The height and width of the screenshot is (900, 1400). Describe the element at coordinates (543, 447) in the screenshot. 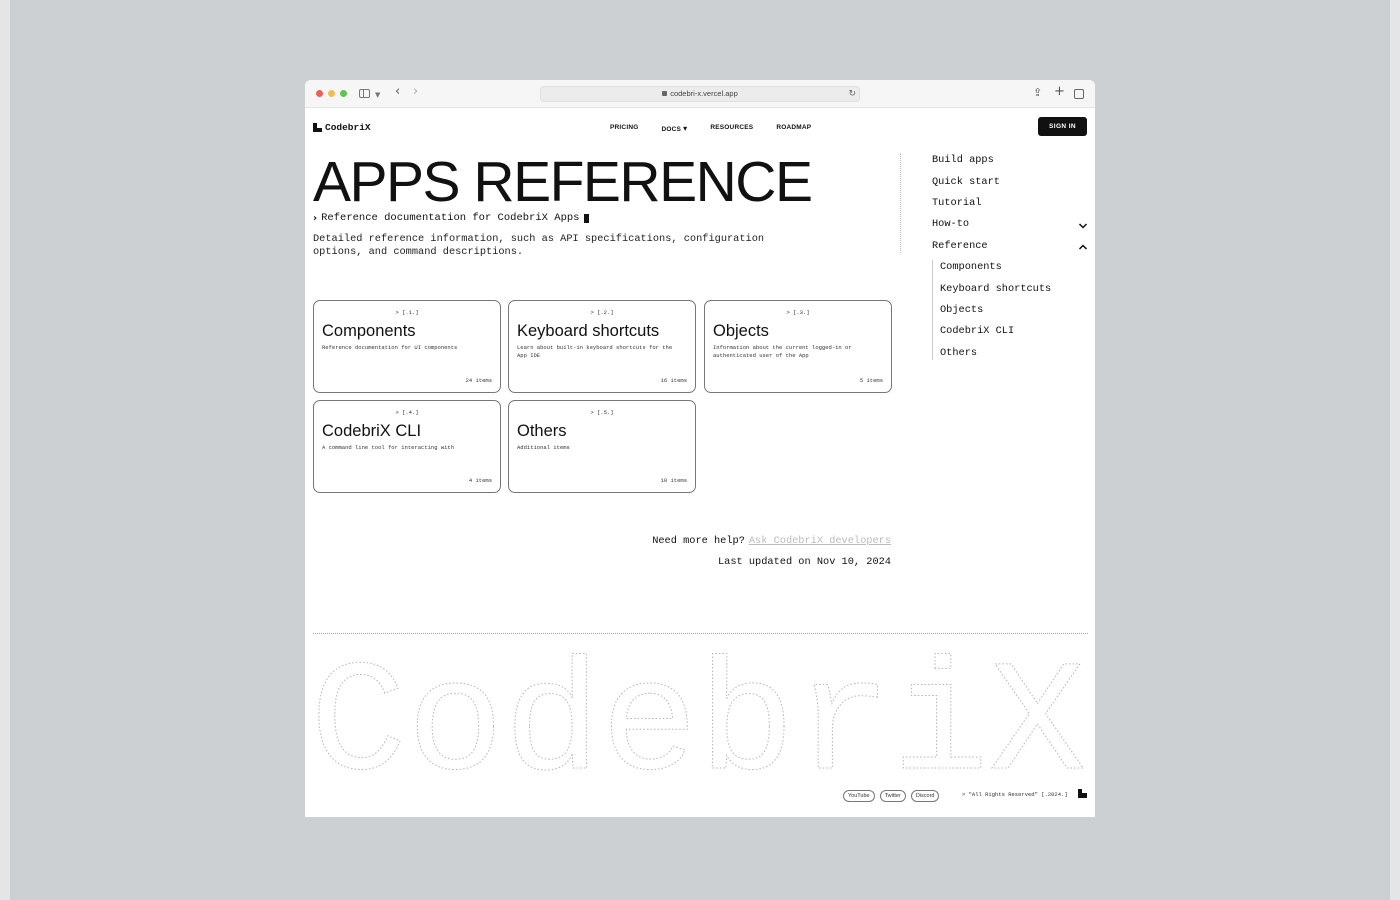

I see `card-description: Additional items` at that location.